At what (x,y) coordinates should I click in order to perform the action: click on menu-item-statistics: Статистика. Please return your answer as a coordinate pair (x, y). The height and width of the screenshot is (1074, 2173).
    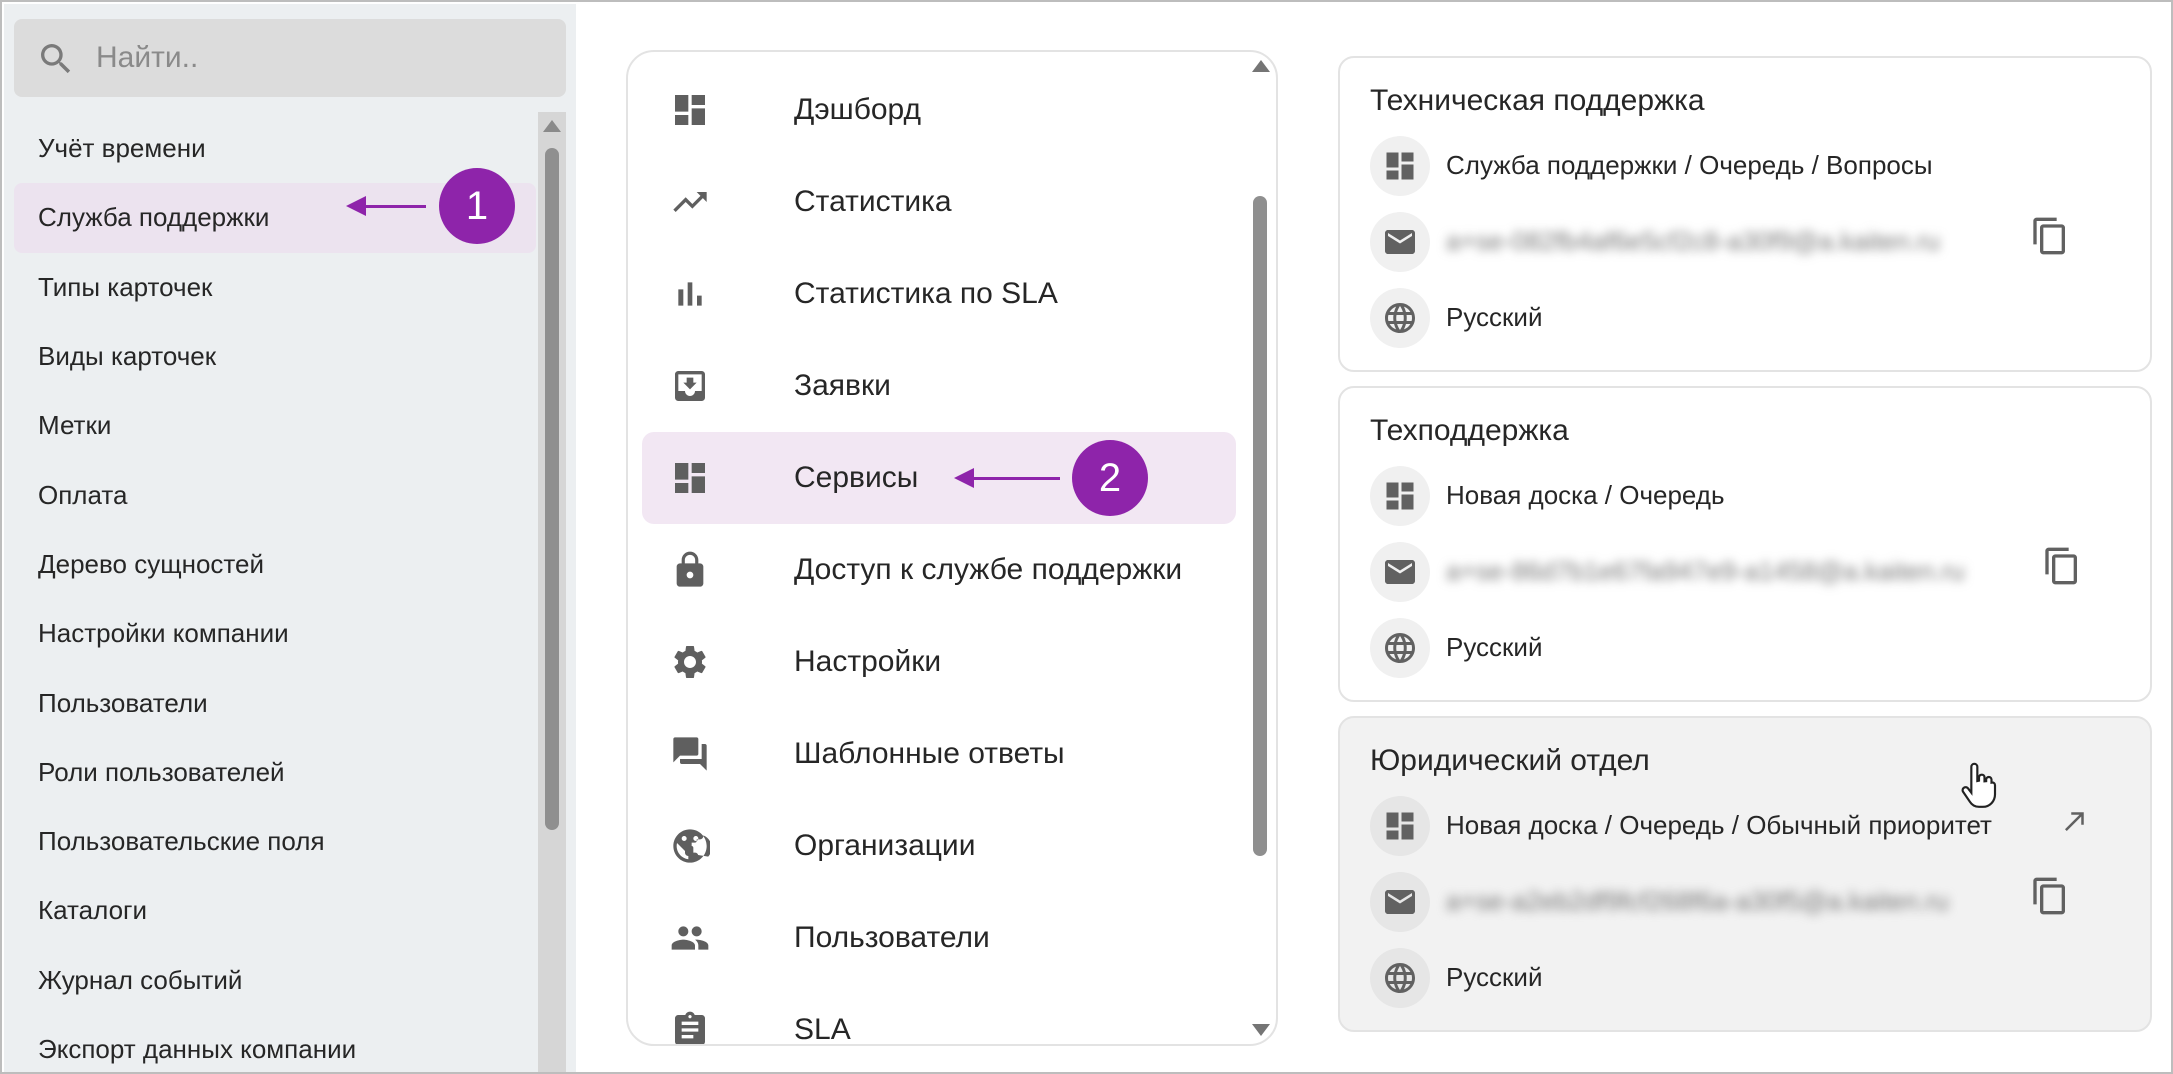
    Looking at the image, I should click on (939, 202).